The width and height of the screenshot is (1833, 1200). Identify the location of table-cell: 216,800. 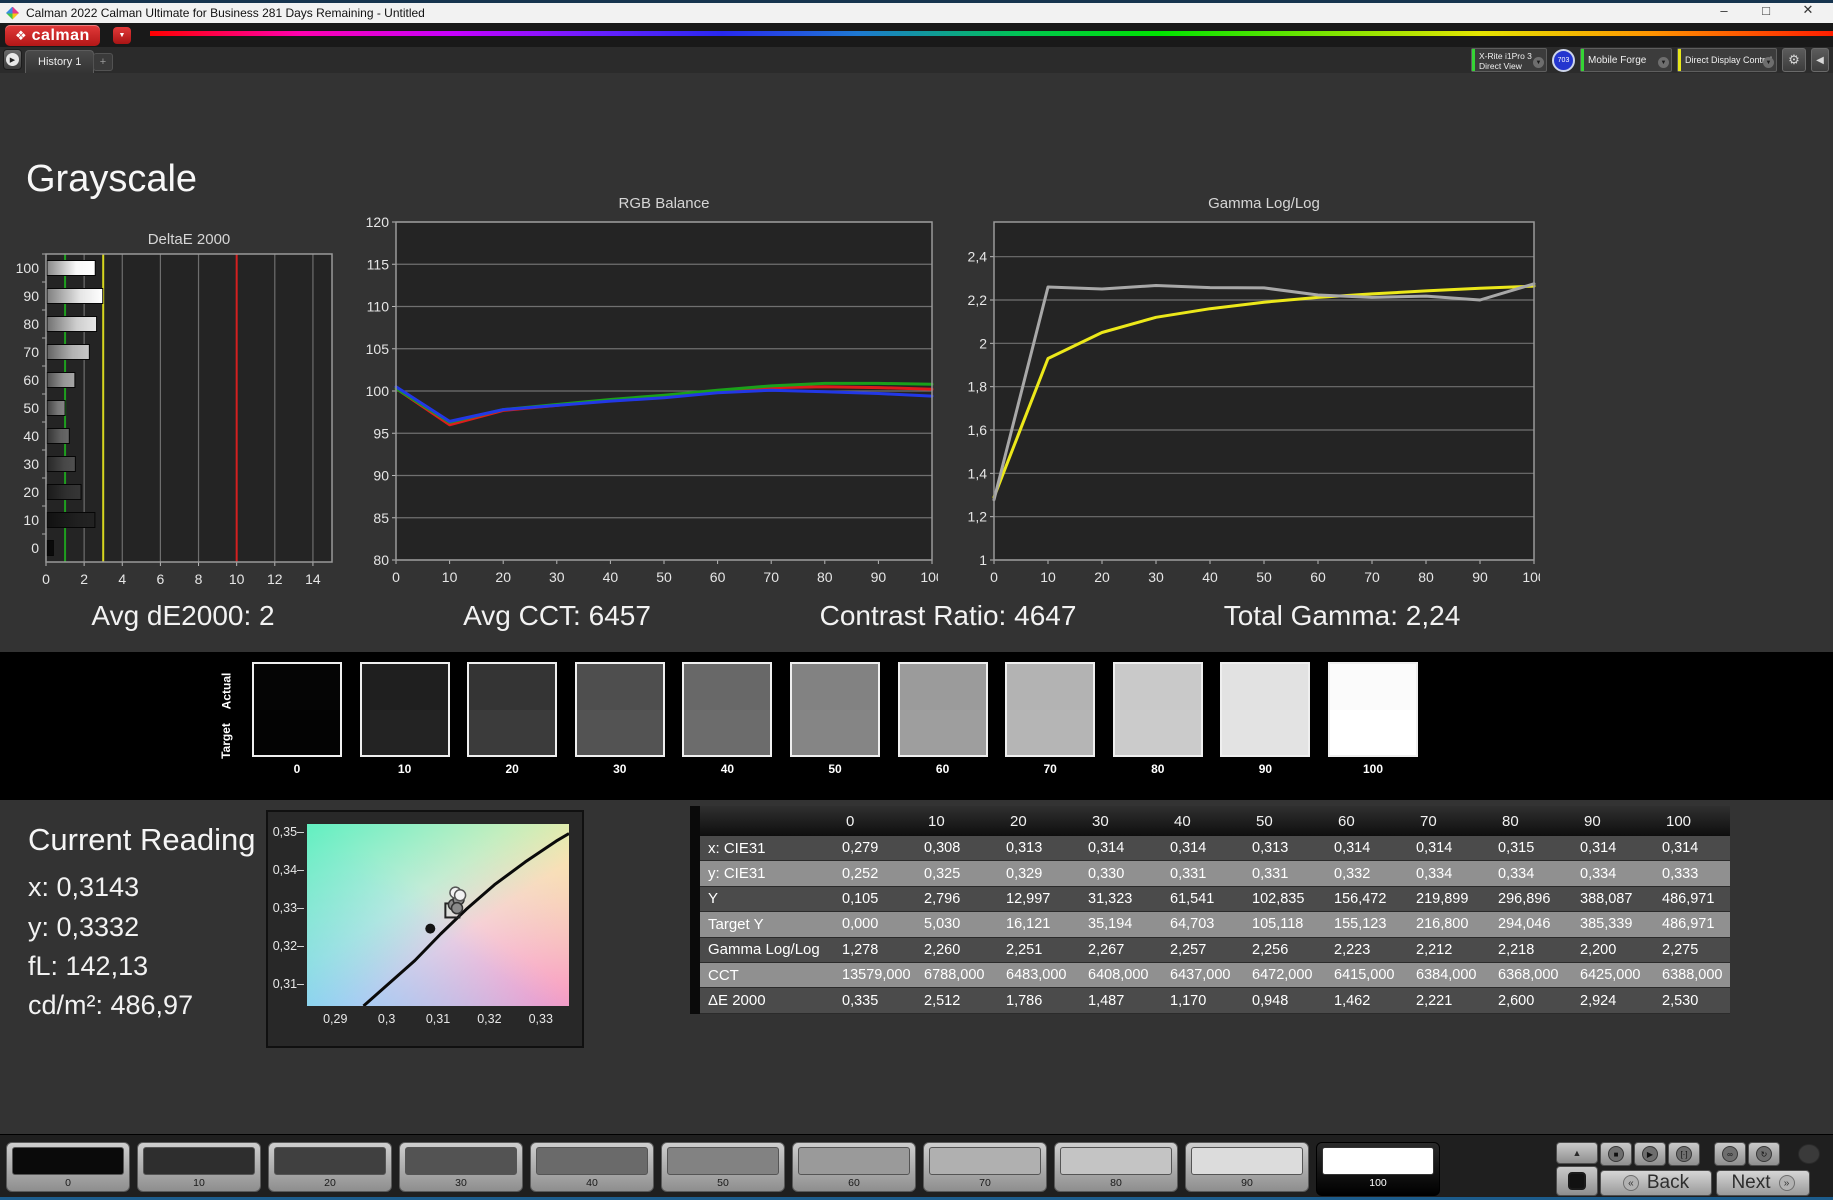
(1442, 924).